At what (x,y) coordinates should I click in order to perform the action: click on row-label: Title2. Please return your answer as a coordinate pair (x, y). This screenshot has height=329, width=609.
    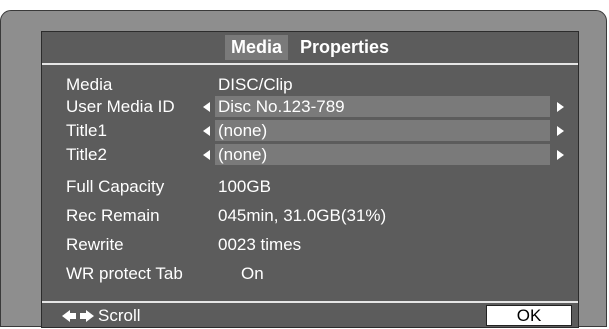
    Looking at the image, I should click on (86, 154).